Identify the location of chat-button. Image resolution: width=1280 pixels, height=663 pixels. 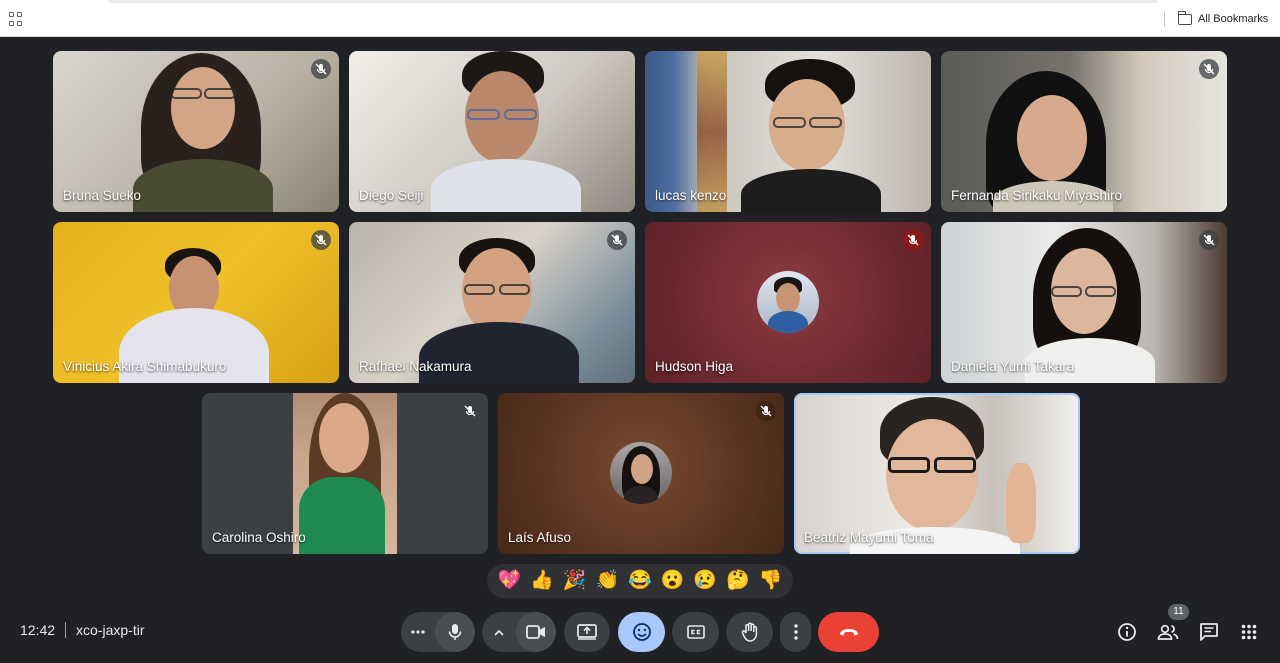
(1209, 632).